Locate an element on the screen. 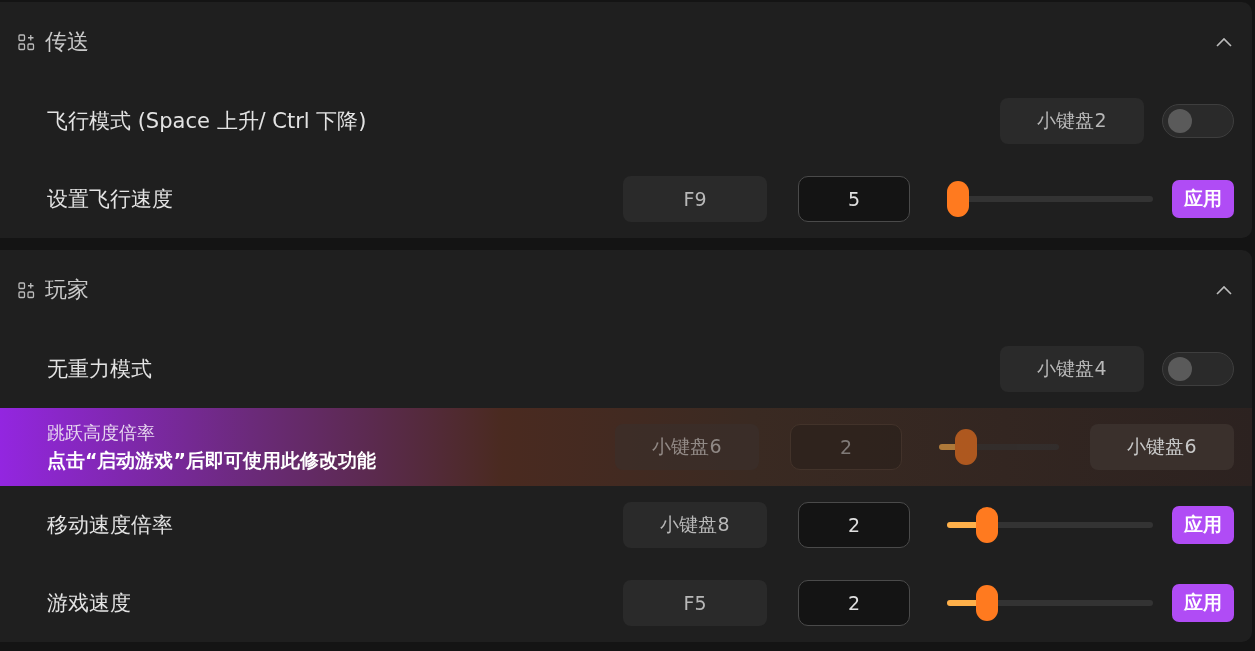  hotkey-button: 小键盘8 is located at coordinates (695, 525).